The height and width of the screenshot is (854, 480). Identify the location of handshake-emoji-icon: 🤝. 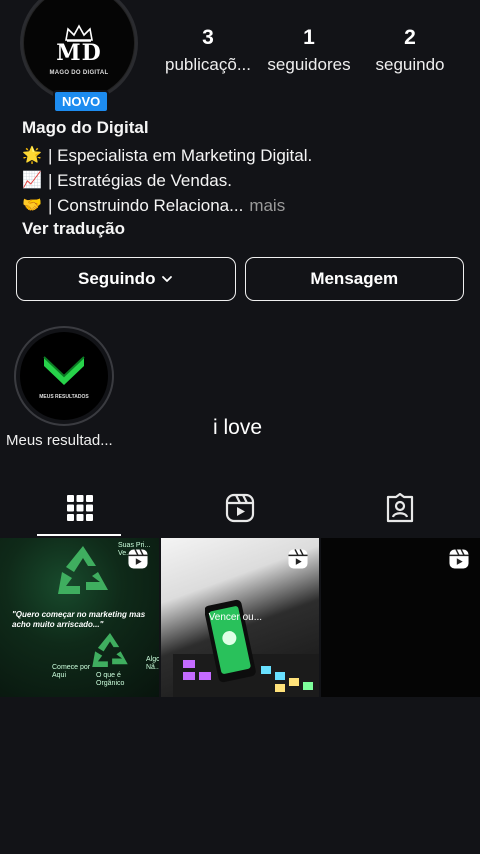
(32, 205).